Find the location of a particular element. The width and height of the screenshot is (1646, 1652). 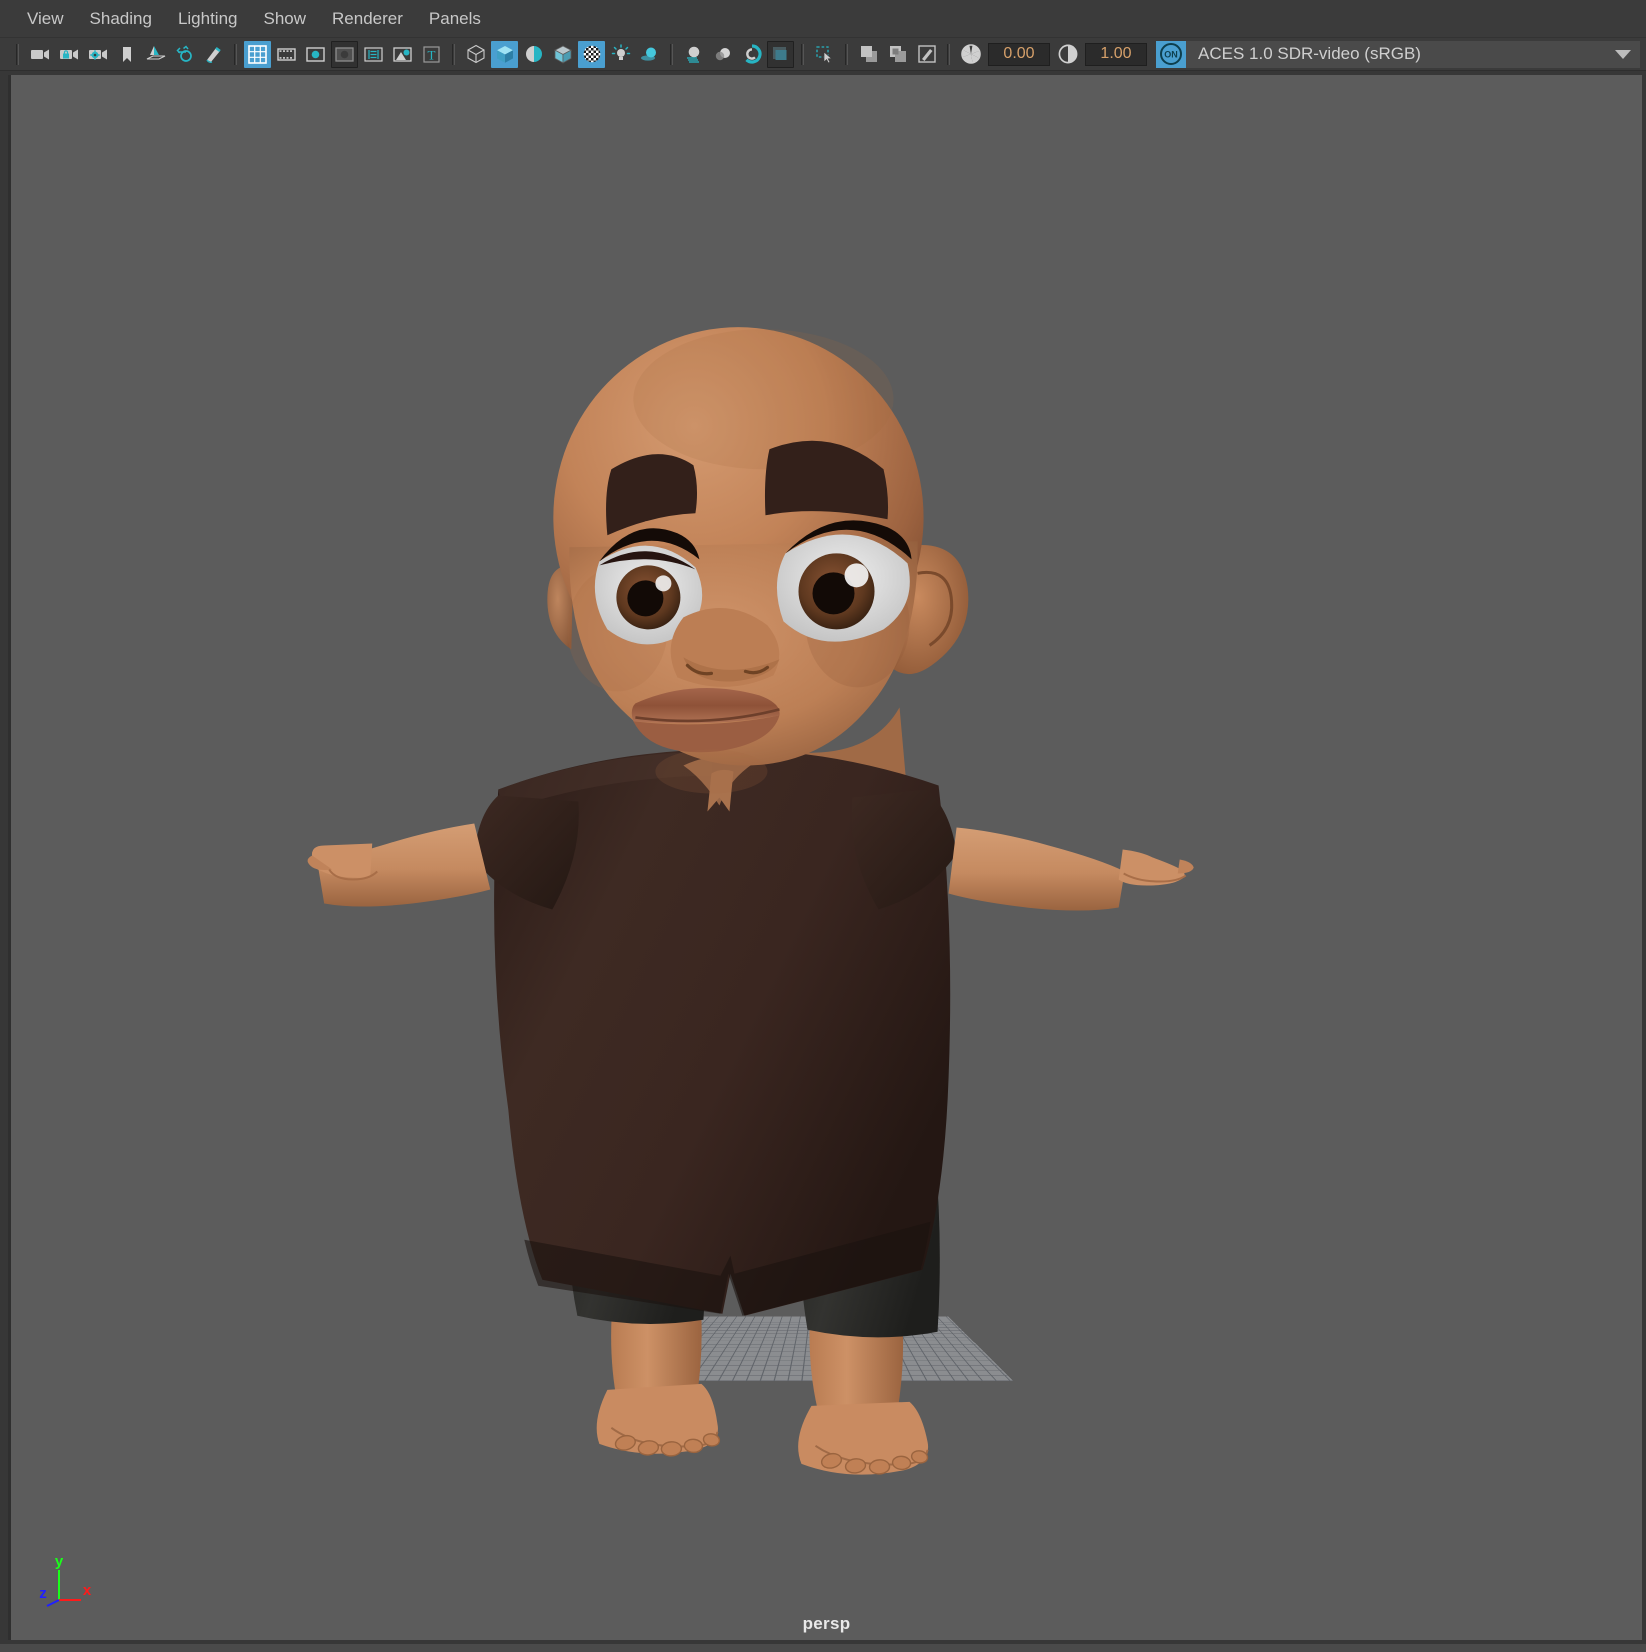

svg-text: ON is located at coordinates (1171, 55).